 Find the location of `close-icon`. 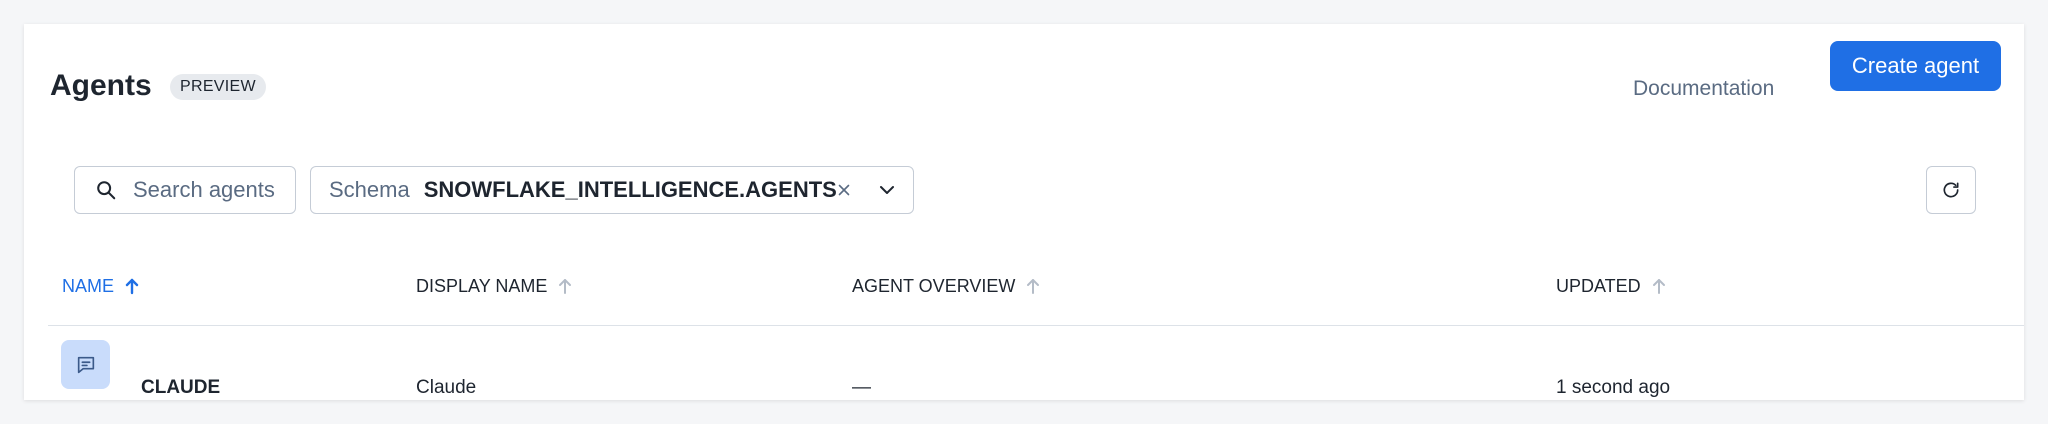

close-icon is located at coordinates (844, 190).